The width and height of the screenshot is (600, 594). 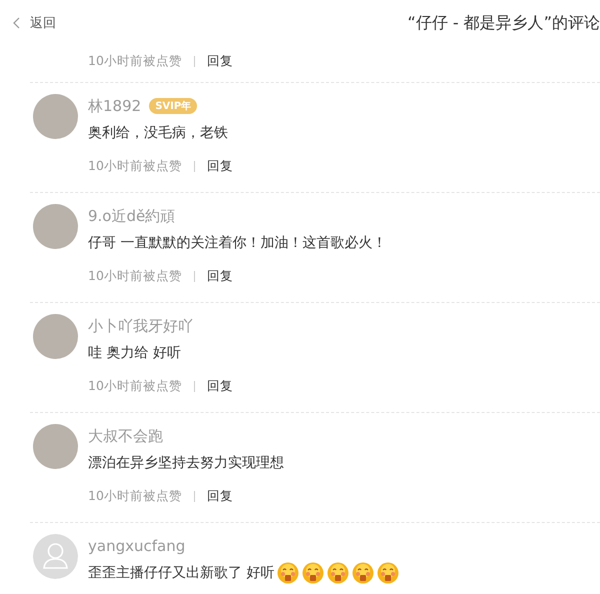 I want to click on comment-text: 仔哥 一直默默的关注着你！加油！这首歌必火！, so click(x=237, y=243).